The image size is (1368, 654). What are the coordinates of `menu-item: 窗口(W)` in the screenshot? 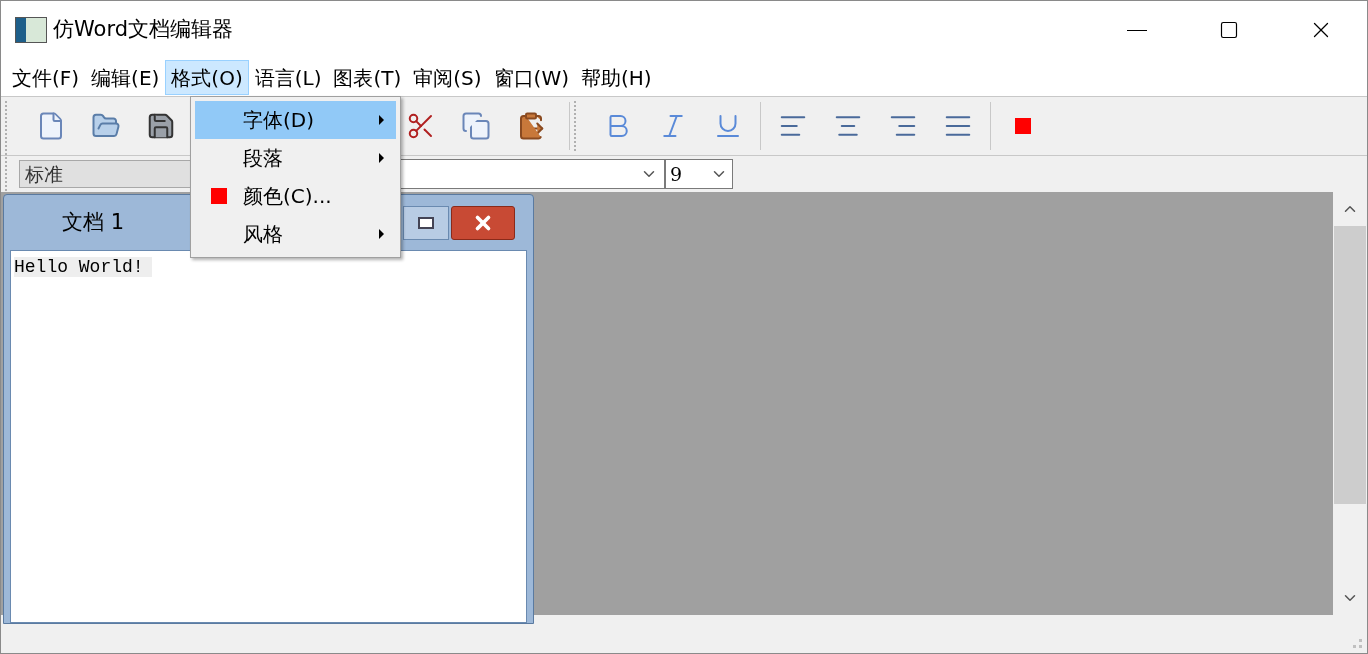 It's located at (531, 77).